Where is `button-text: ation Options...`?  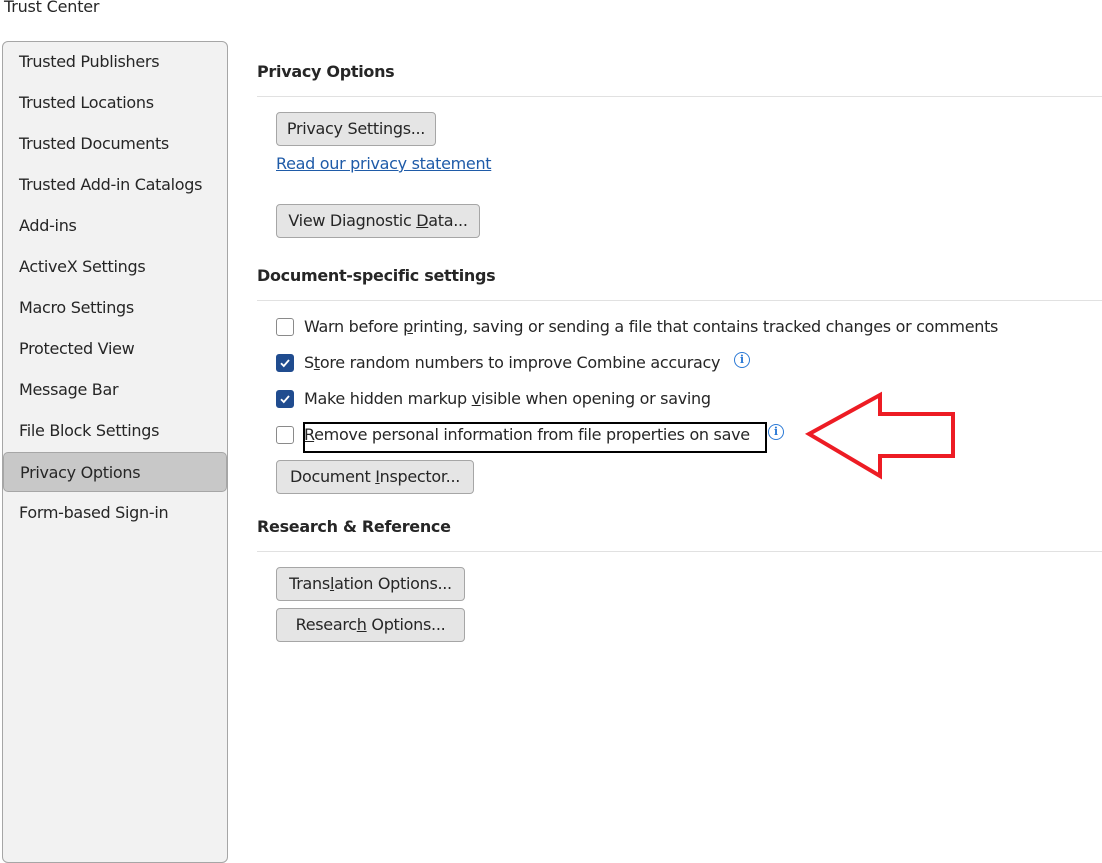 button-text: ation Options... is located at coordinates (393, 583).